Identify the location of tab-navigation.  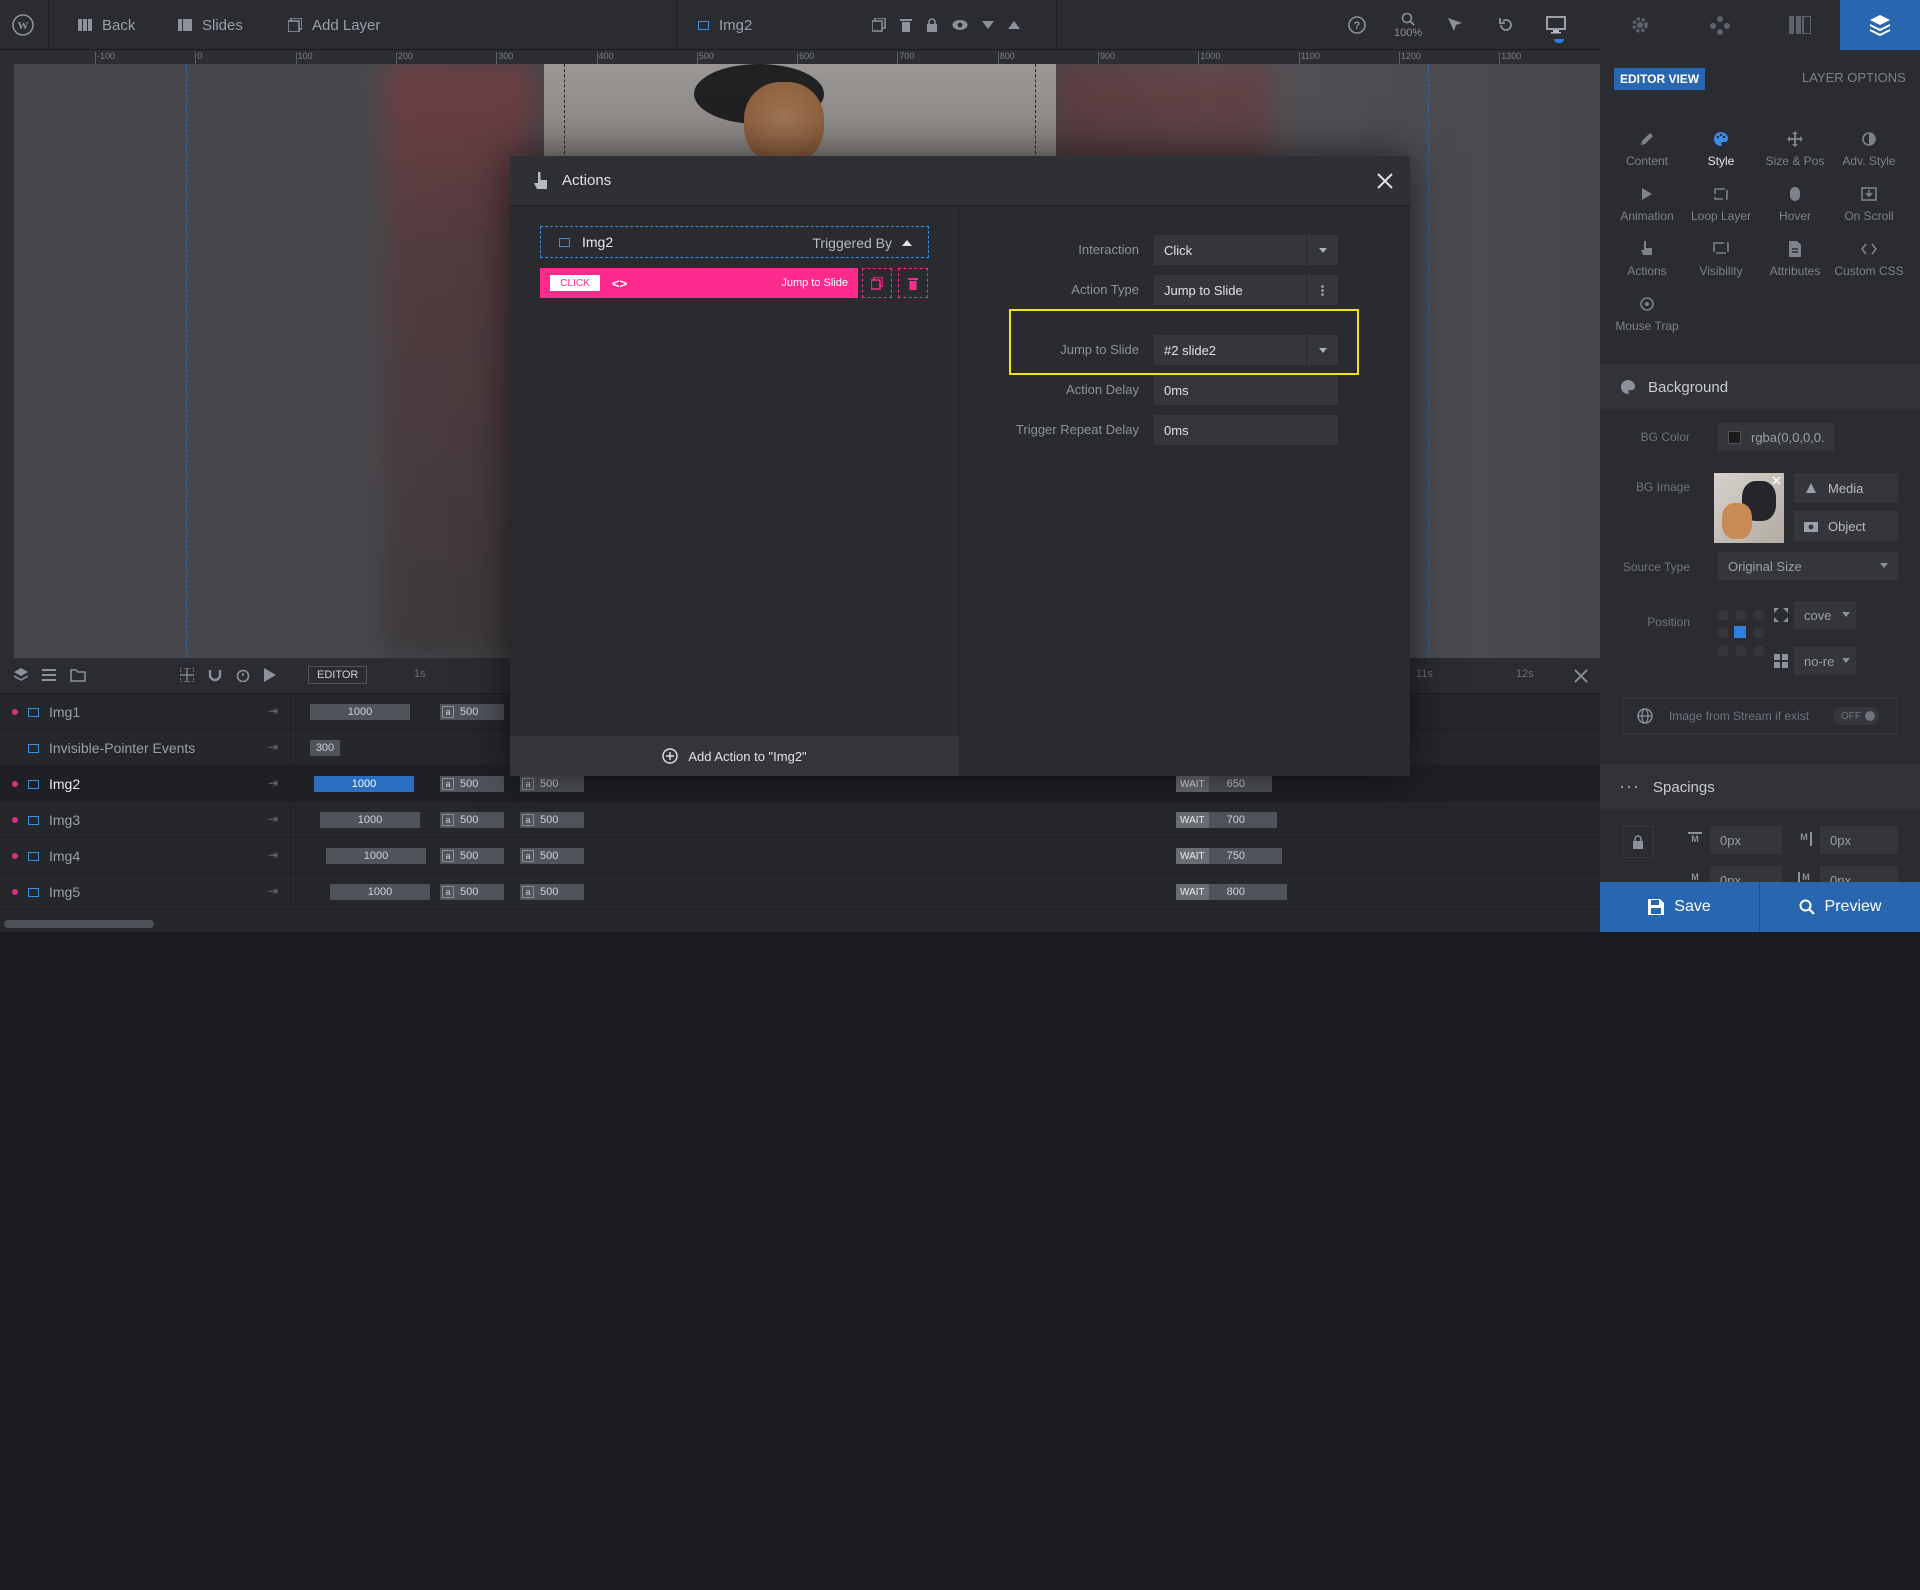
(1720, 25).